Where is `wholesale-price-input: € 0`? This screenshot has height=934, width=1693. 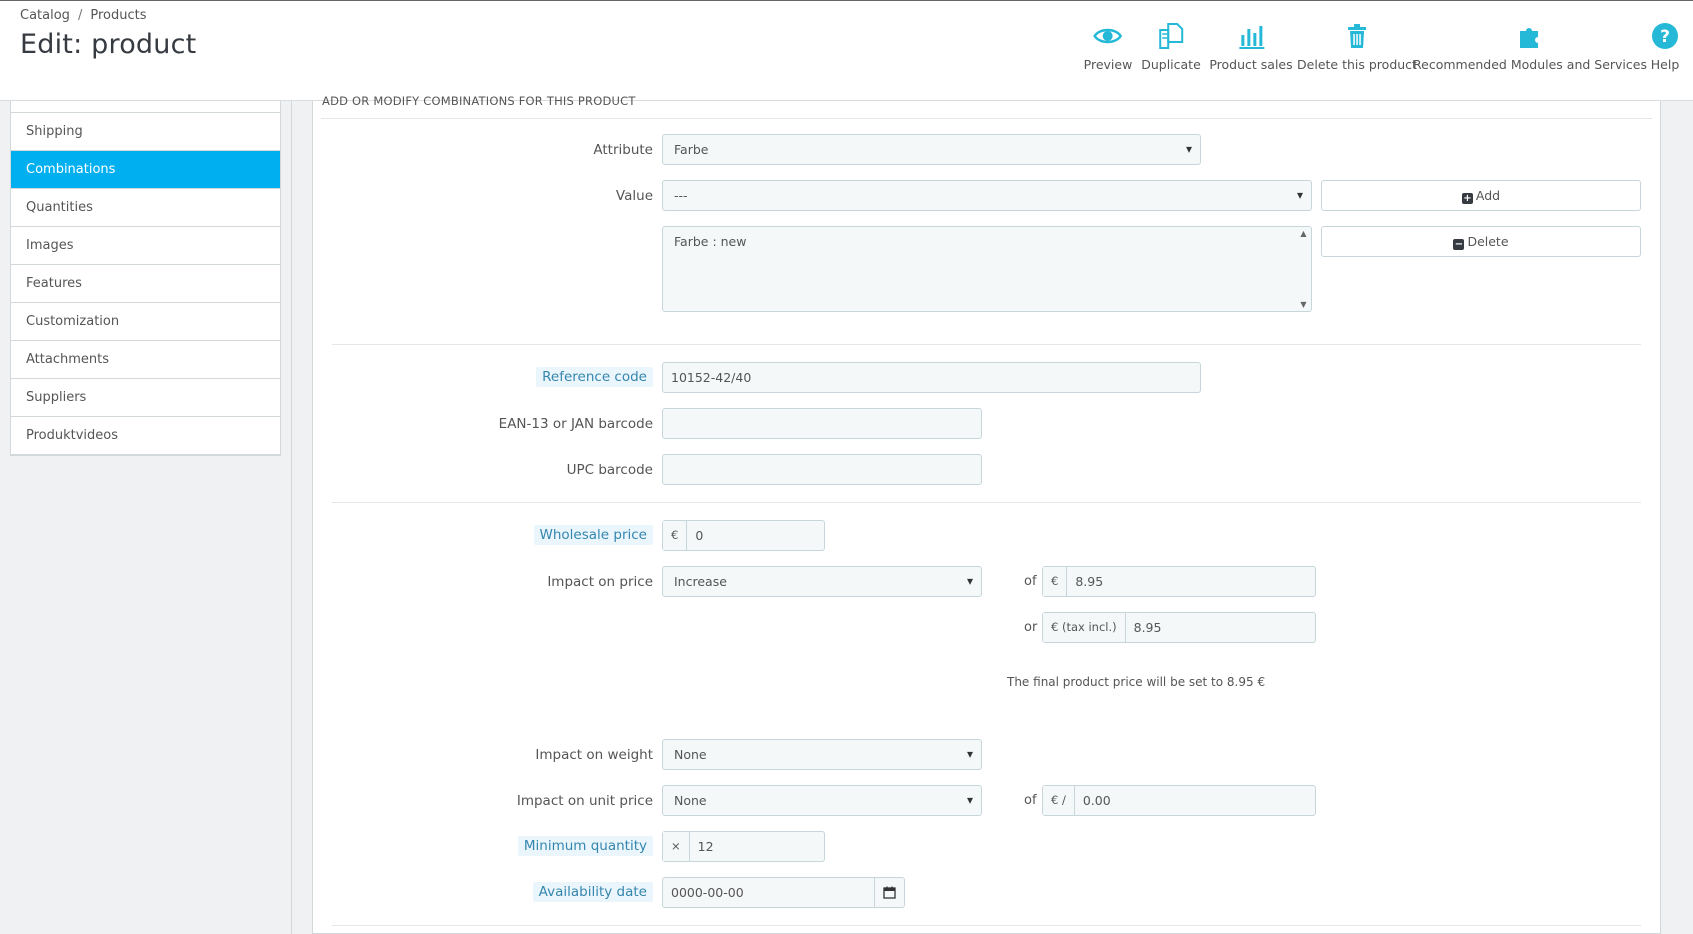 wholesale-price-input: € 0 is located at coordinates (743, 535).